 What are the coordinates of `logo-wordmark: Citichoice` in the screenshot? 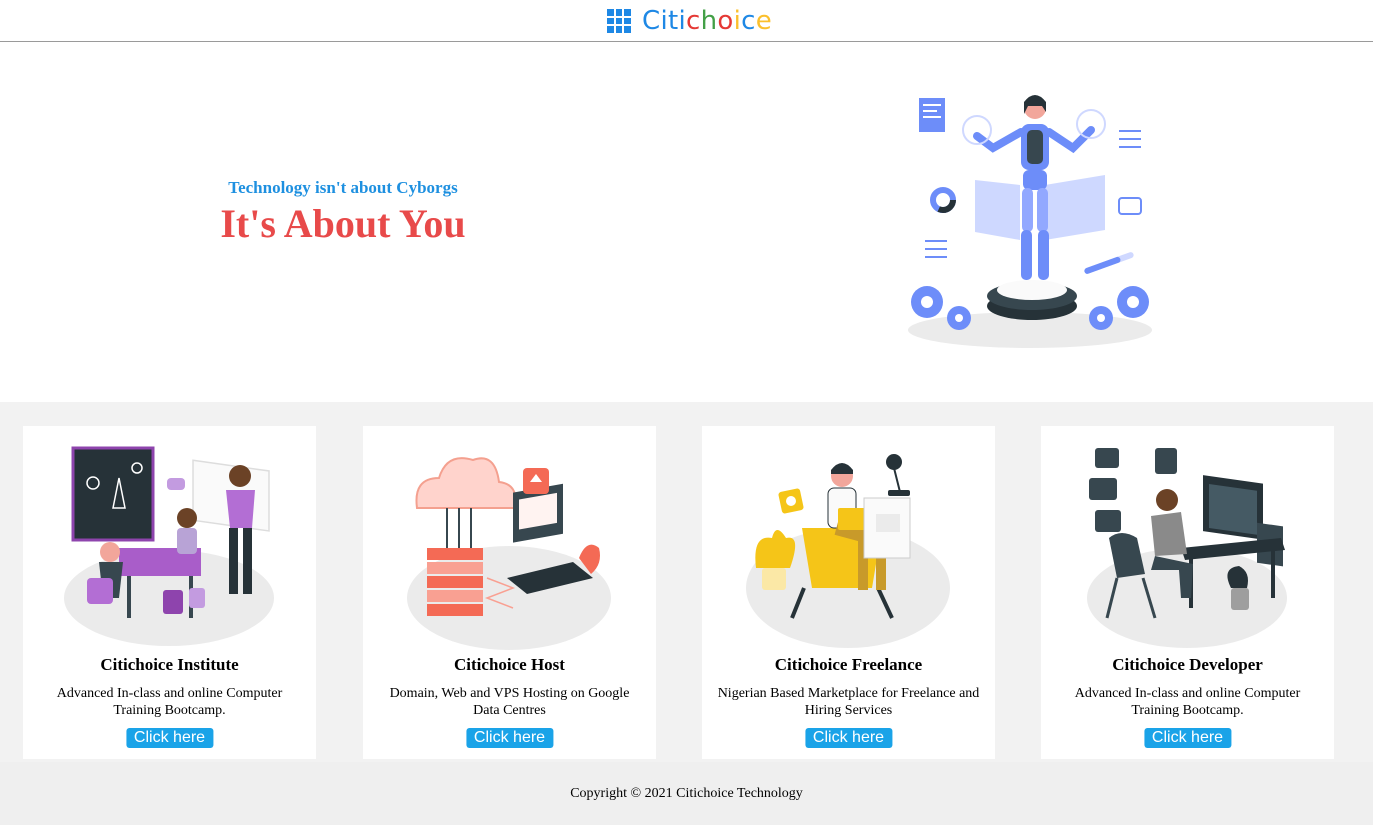 It's located at (707, 21).